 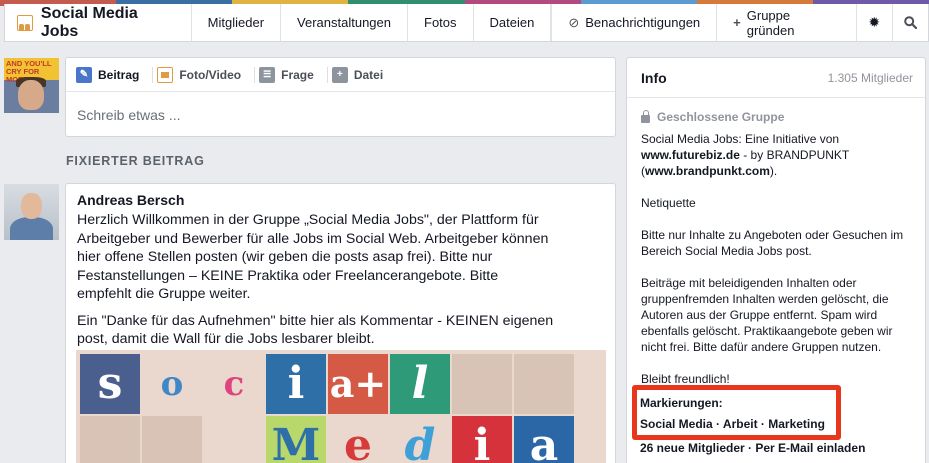 I want to click on futurebiz-link: www.futurebiz.de, so click(x=690, y=155).